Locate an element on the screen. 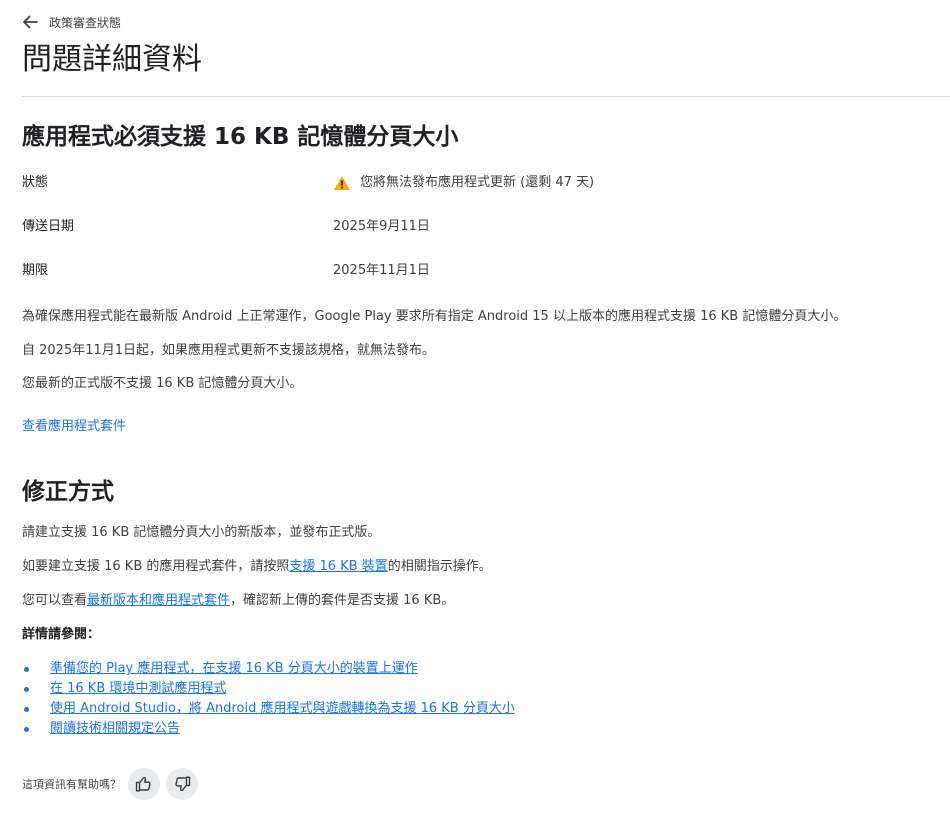 The width and height of the screenshot is (950, 821). technical-announcement-link: 閱讀技術相關規定公告 is located at coordinates (115, 728).